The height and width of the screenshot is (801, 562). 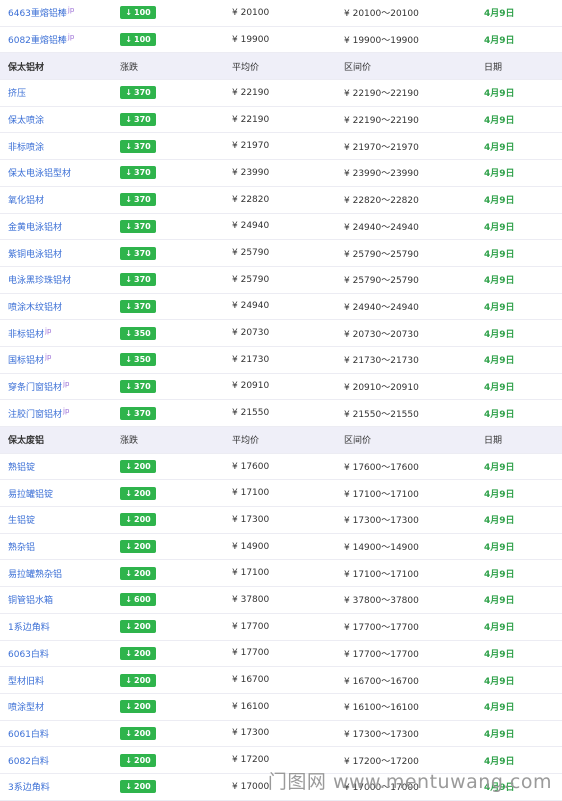 I want to click on avg-price: ¥ 37800, so click(x=251, y=599).